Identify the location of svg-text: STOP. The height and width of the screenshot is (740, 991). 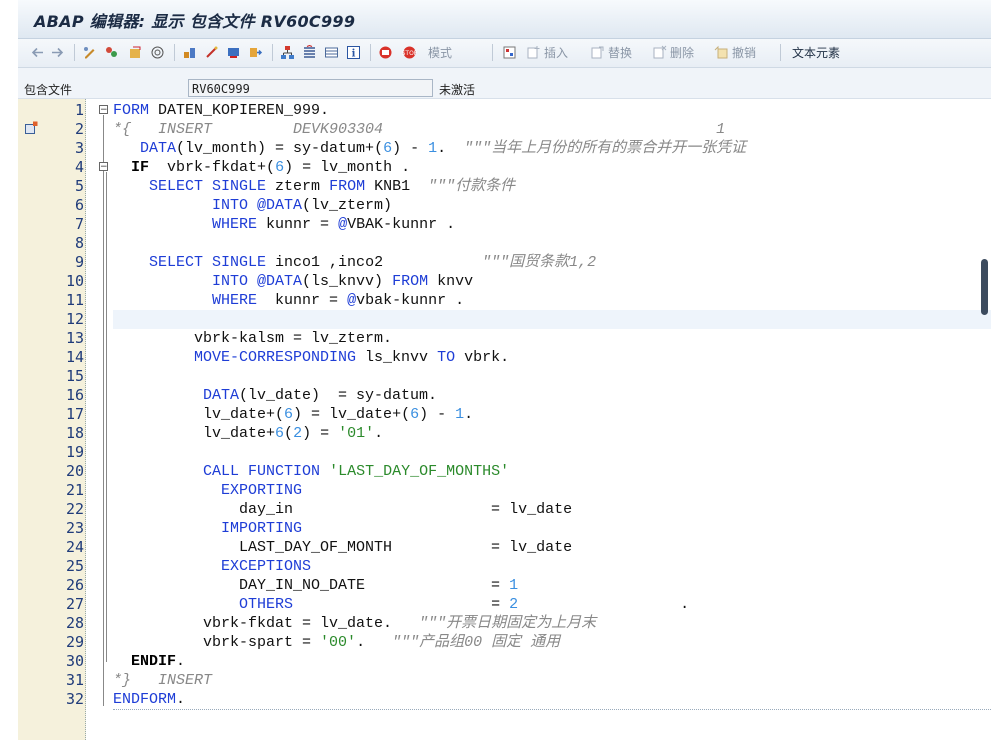
(409, 53).